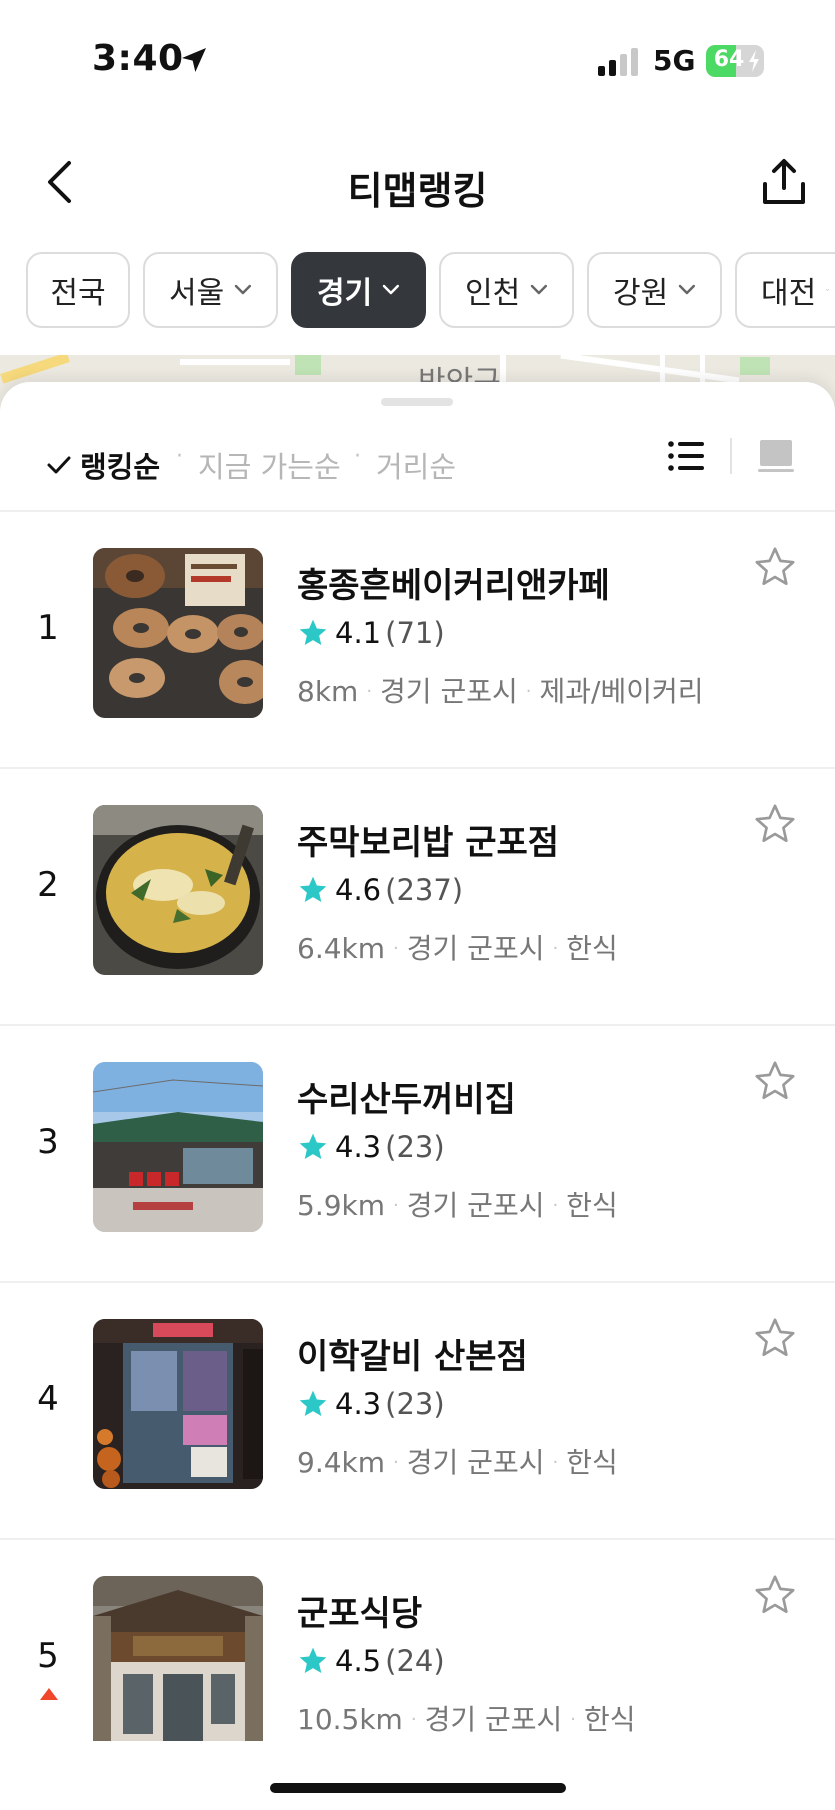 Image resolution: width=835 pixels, height=1810 pixels. I want to click on rating-value: 4.5, so click(358, 1661).